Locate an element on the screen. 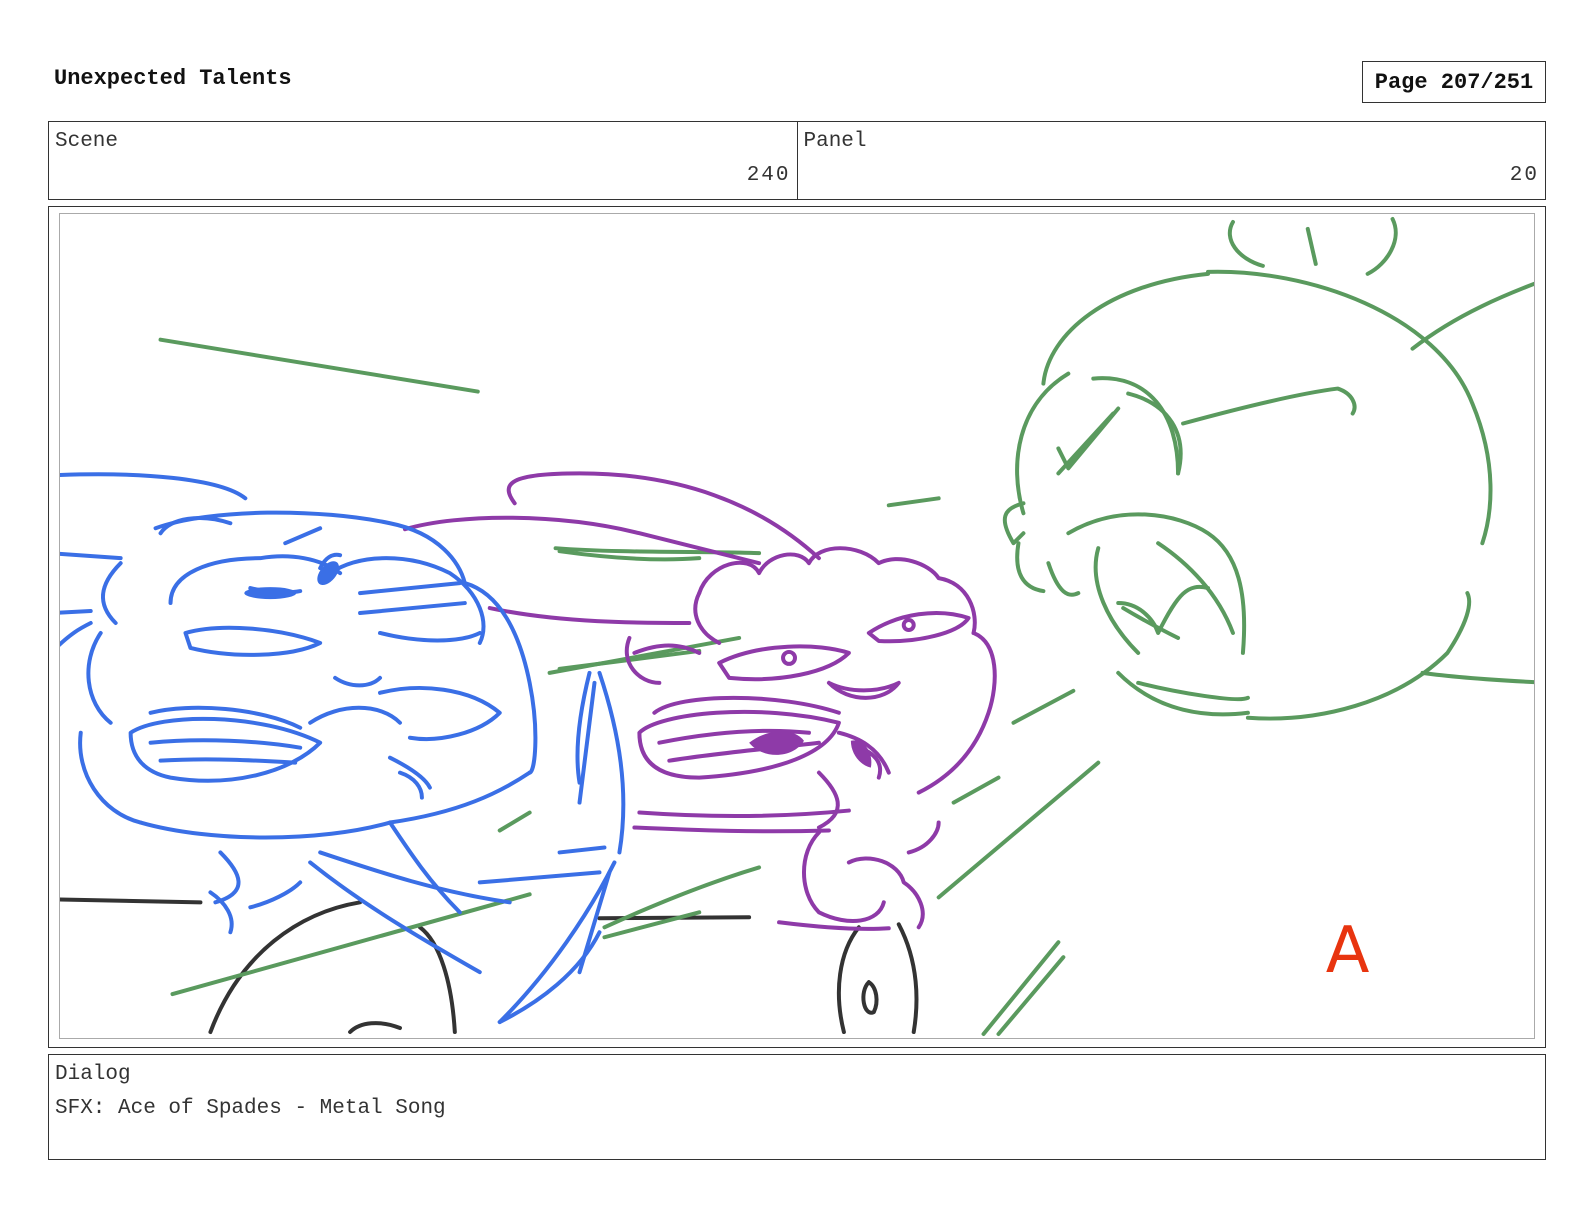  page-indicator: Page 207/251 is located at coordinates (1454, 82).